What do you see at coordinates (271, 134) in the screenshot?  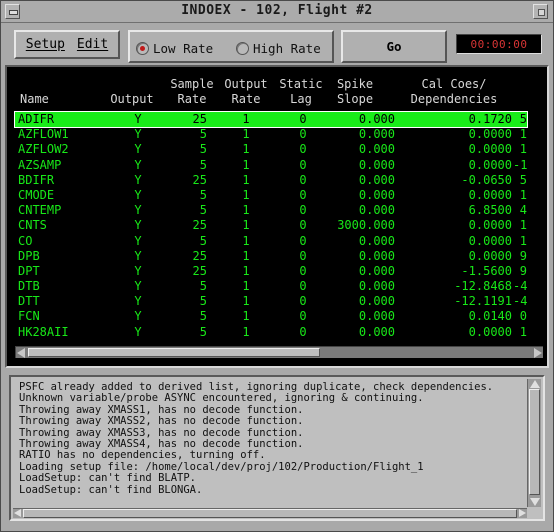 I see `table-row: AZFLOW1 Y 5 1 0 0.000 0.0000 1` at bounding box center [271, 134].